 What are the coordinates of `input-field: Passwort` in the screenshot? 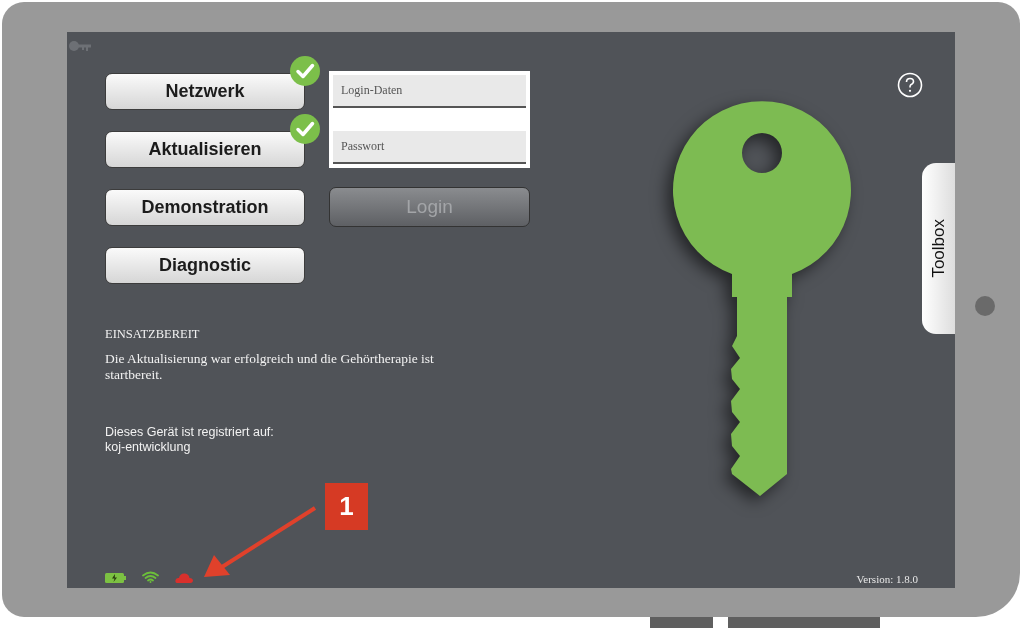 It's located at (429, 147).